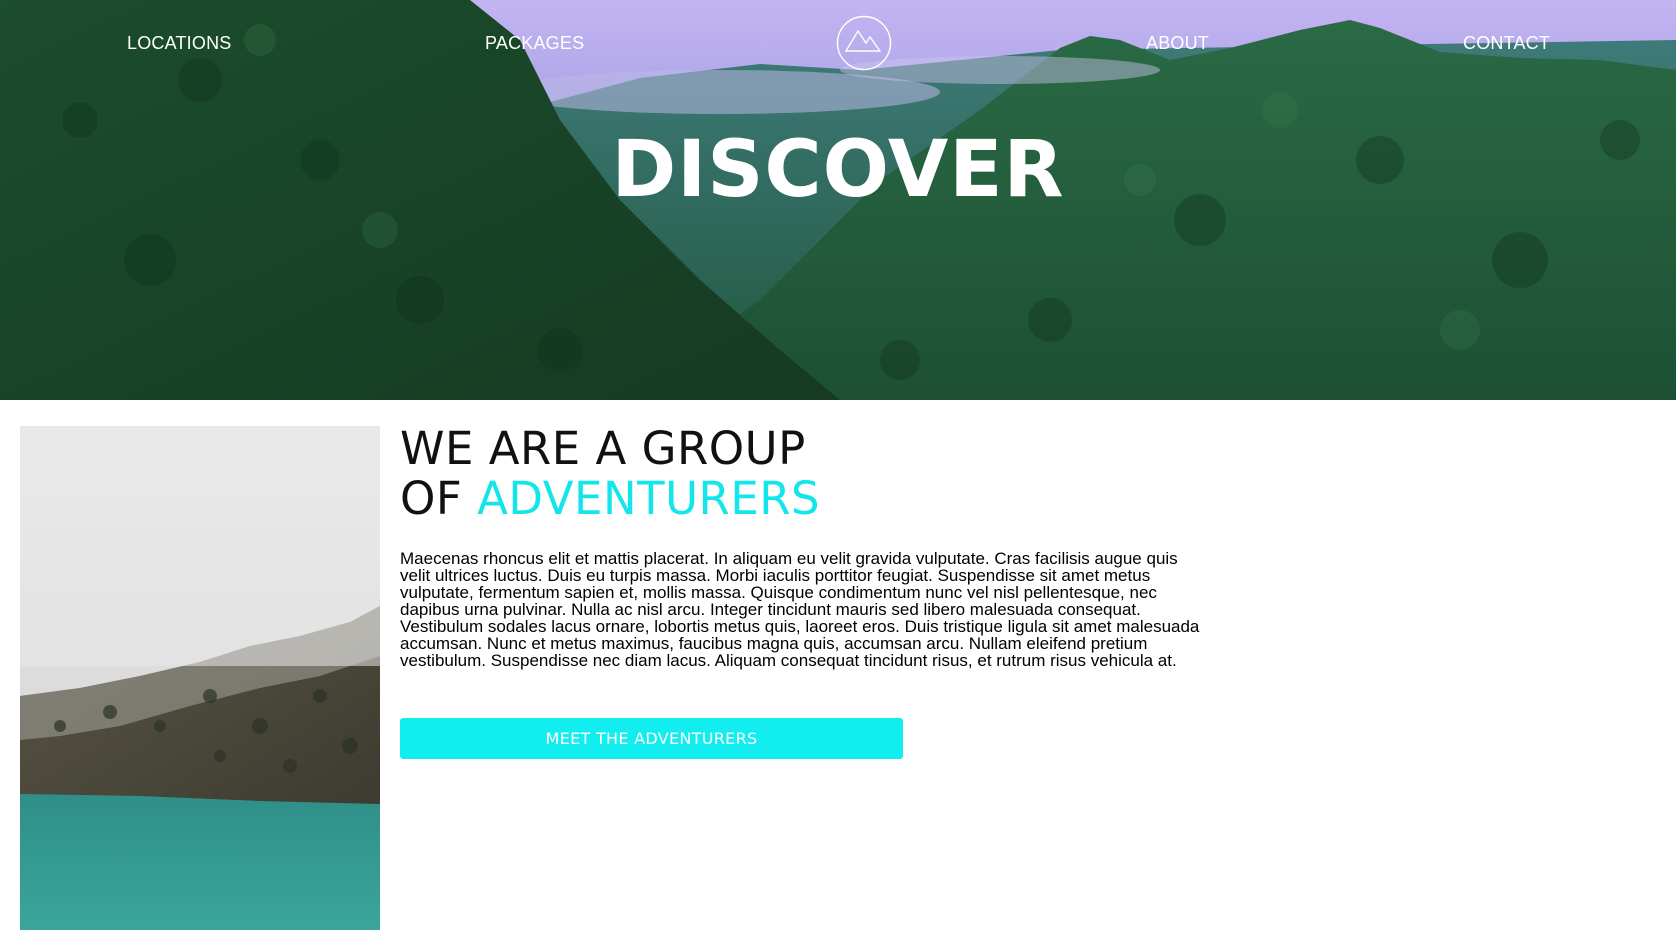  What do you see at coordinates (651, 738) in the screenshot?
I see `meet-the-adventurers-button: MEET THE ADVENTURERS` at bounding box center [651, 738].